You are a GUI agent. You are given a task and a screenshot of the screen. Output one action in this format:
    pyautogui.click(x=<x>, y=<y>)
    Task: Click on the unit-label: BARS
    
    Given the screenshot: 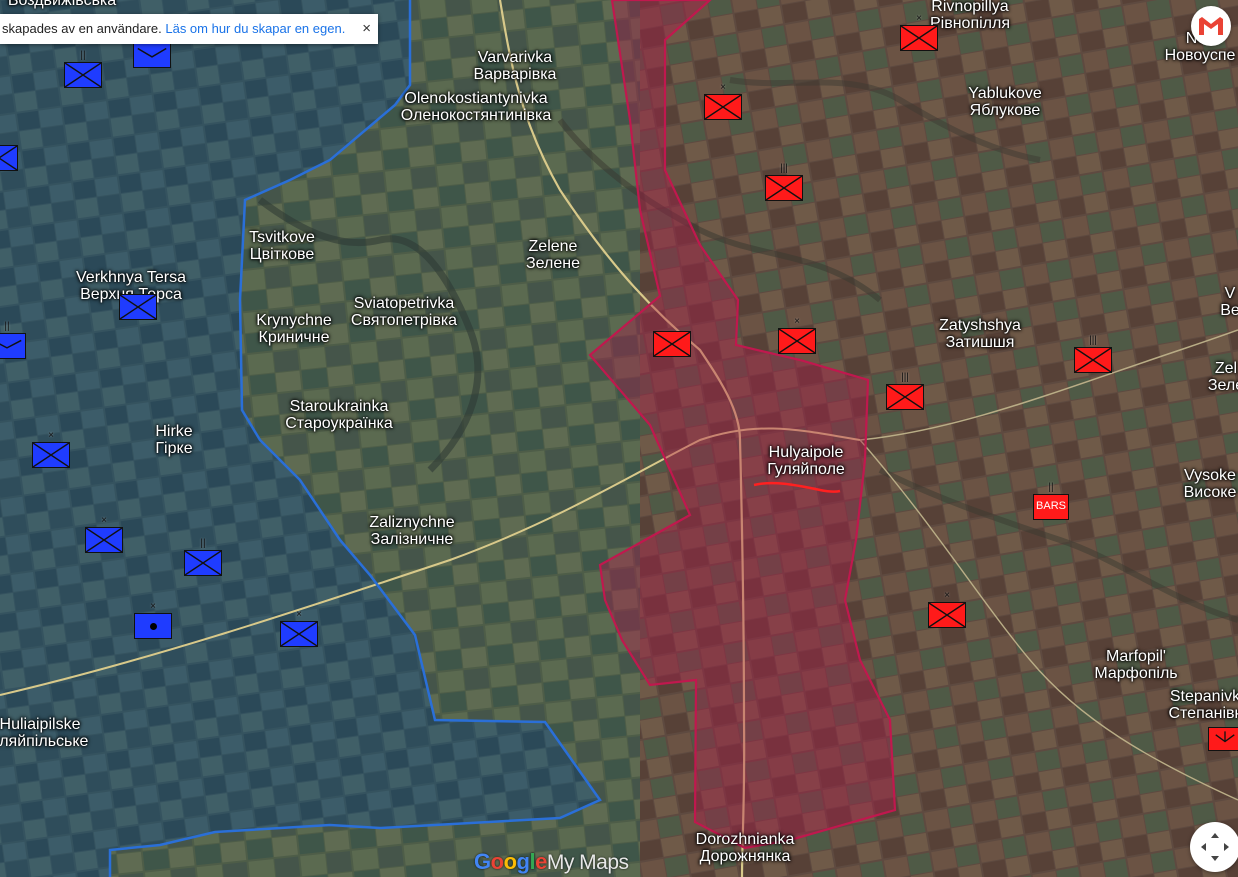 What is the action you would take?
    pyautogui.click(x=1051, y=506)
    